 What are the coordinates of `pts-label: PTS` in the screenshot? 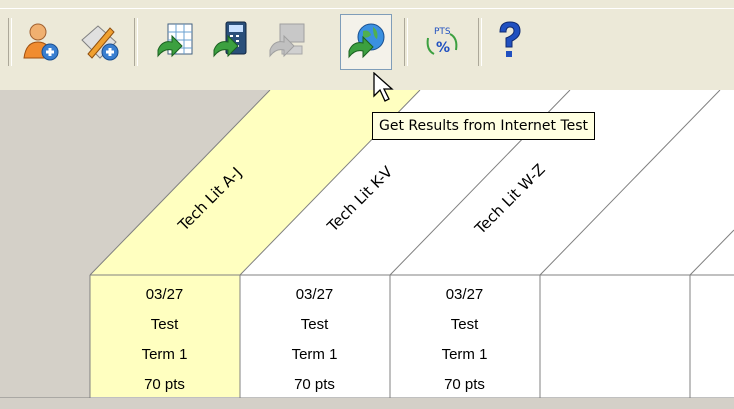 It's located at (442, 32).